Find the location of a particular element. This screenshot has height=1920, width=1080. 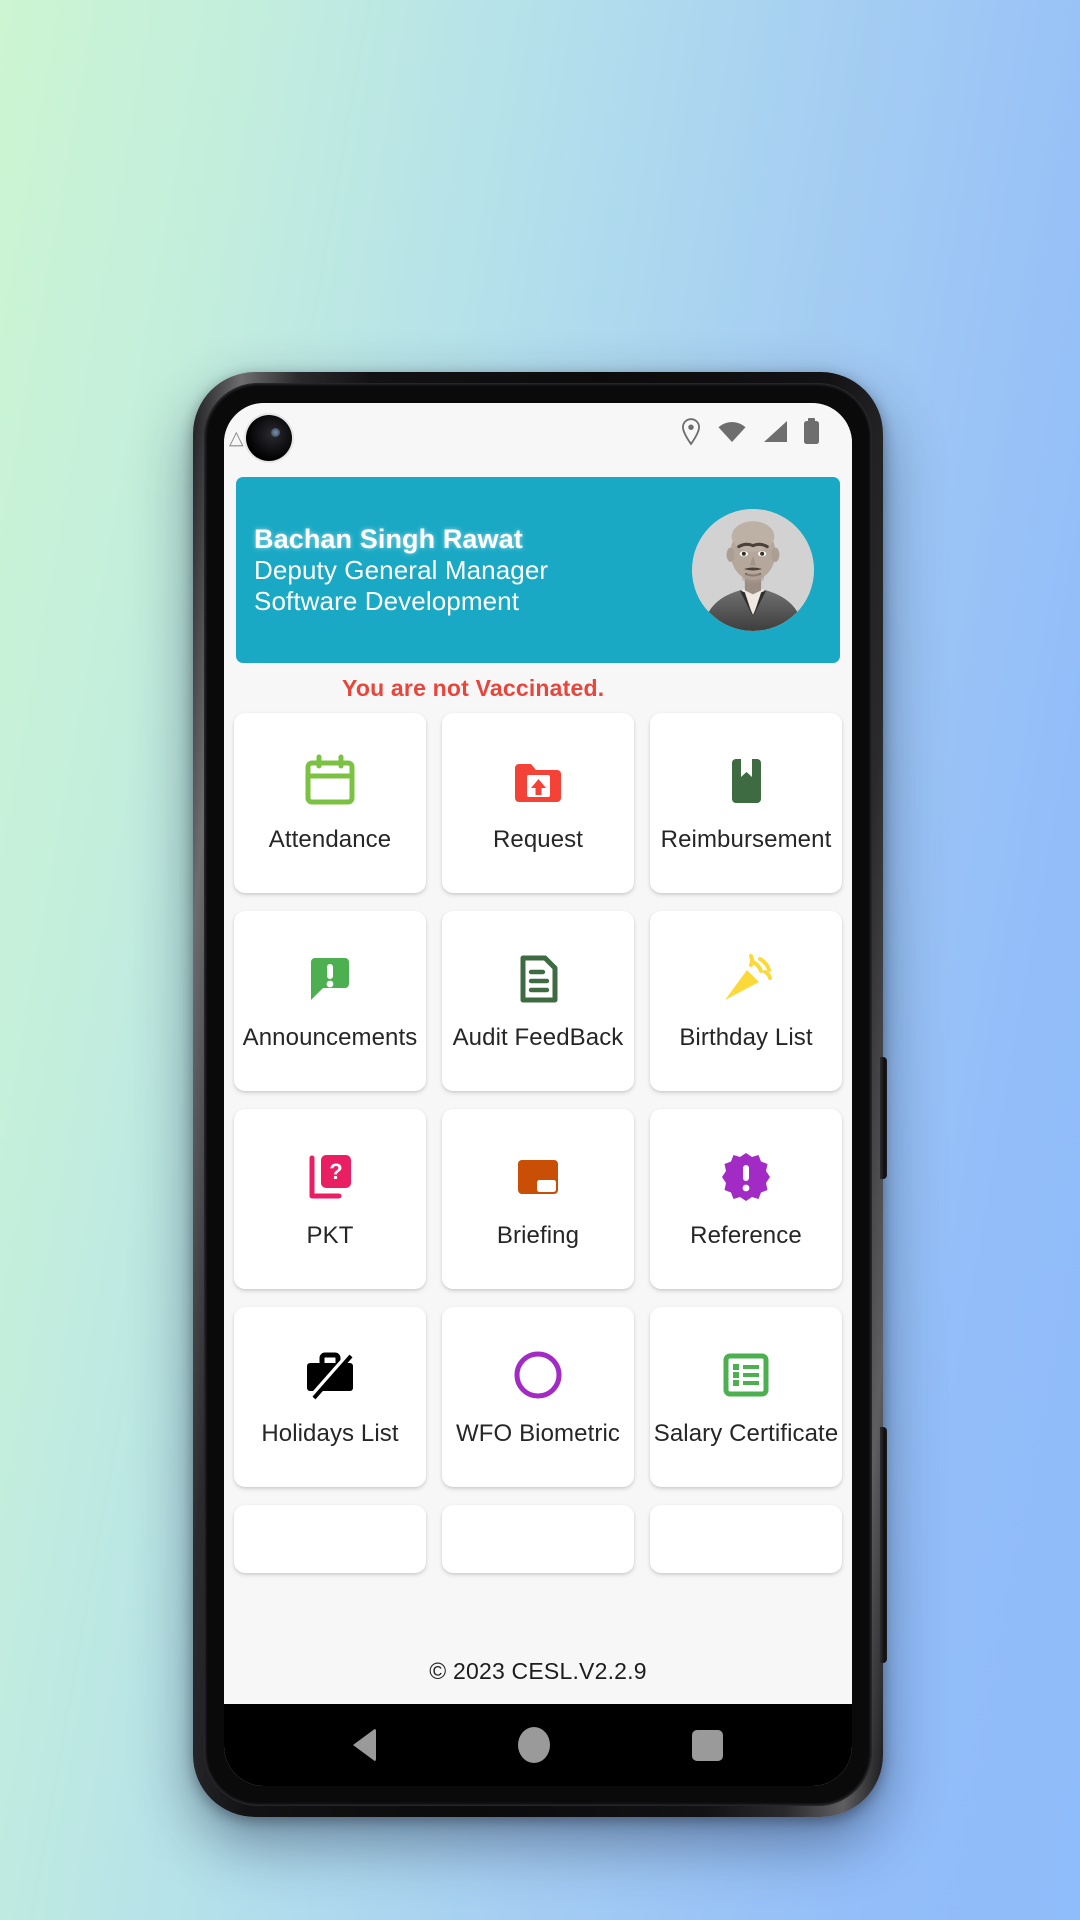

tile-pkt: ? PKT is located at coordinates (330, 1199).